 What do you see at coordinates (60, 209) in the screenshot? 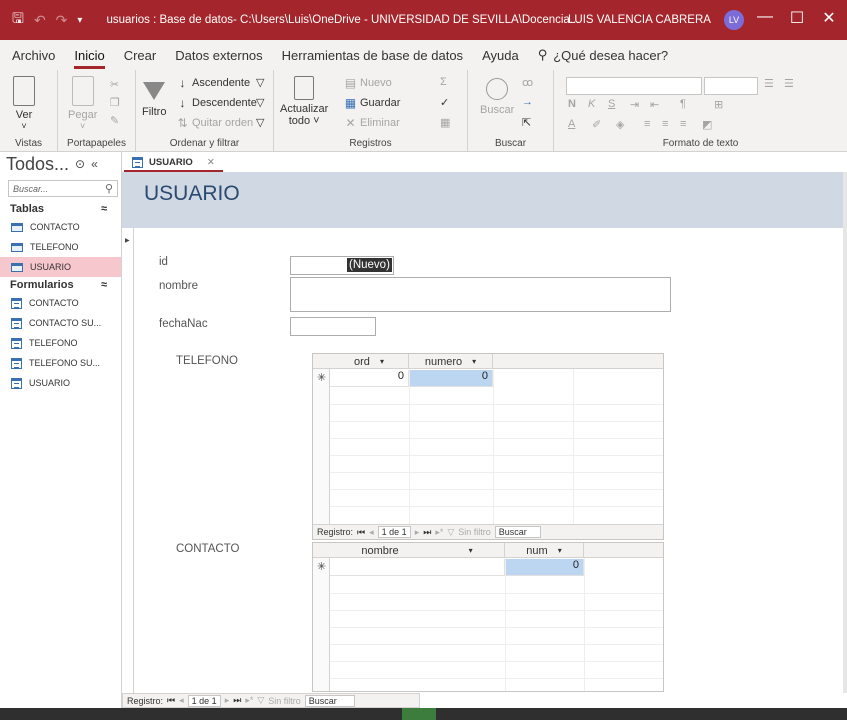
I see `nav-section-tablas: Tablas ≈` at bounding box center [60, 209].